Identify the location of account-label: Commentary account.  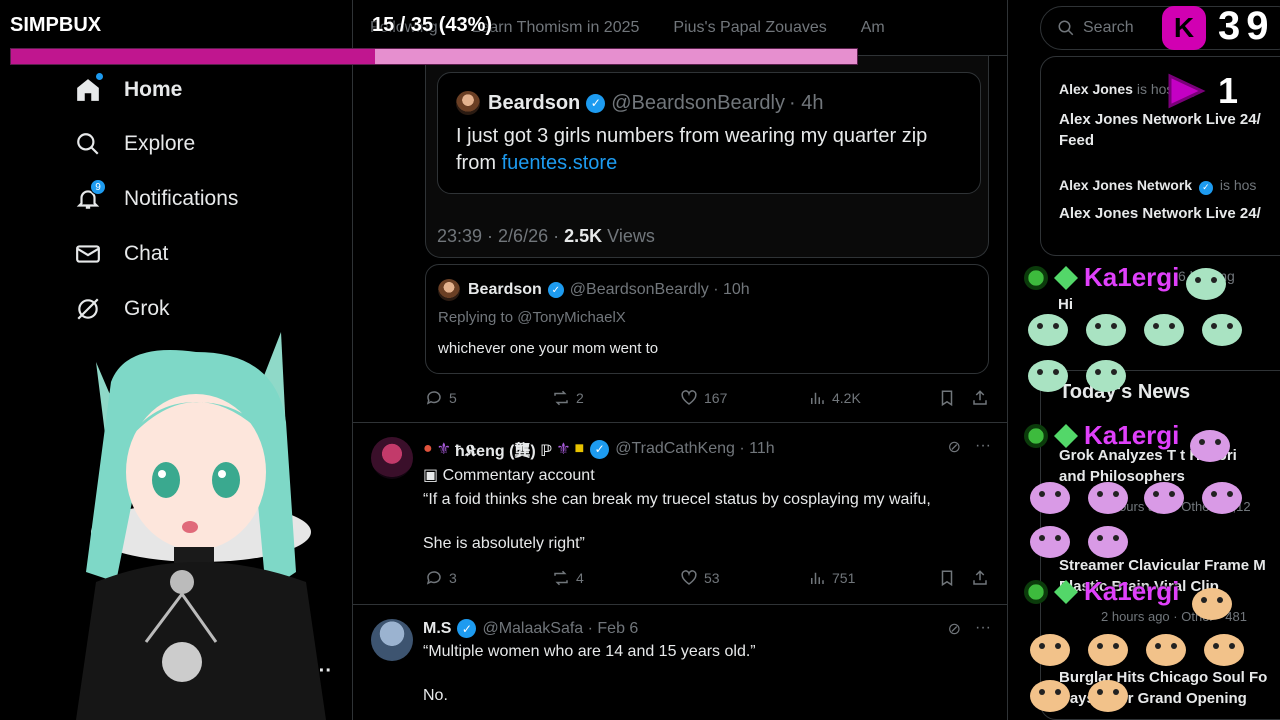
(518, 475).